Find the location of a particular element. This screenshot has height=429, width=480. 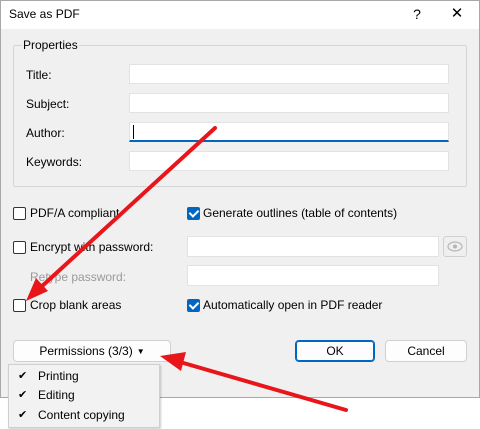

close-button: ✕ is located at coordinates (457, 14).